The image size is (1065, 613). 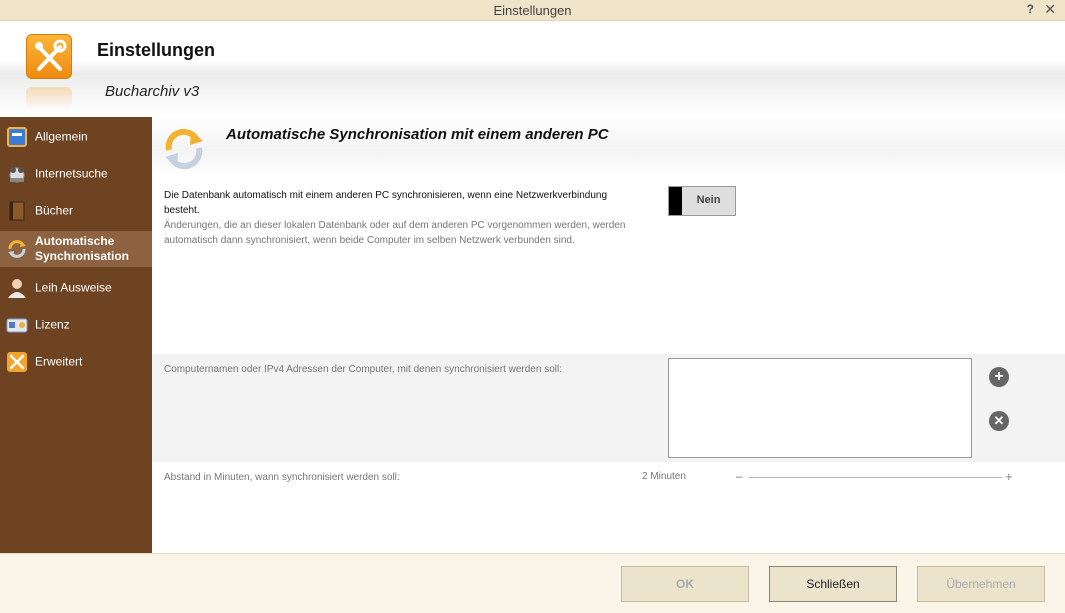 I want to click on books-icon, so click(x=17, y=211).